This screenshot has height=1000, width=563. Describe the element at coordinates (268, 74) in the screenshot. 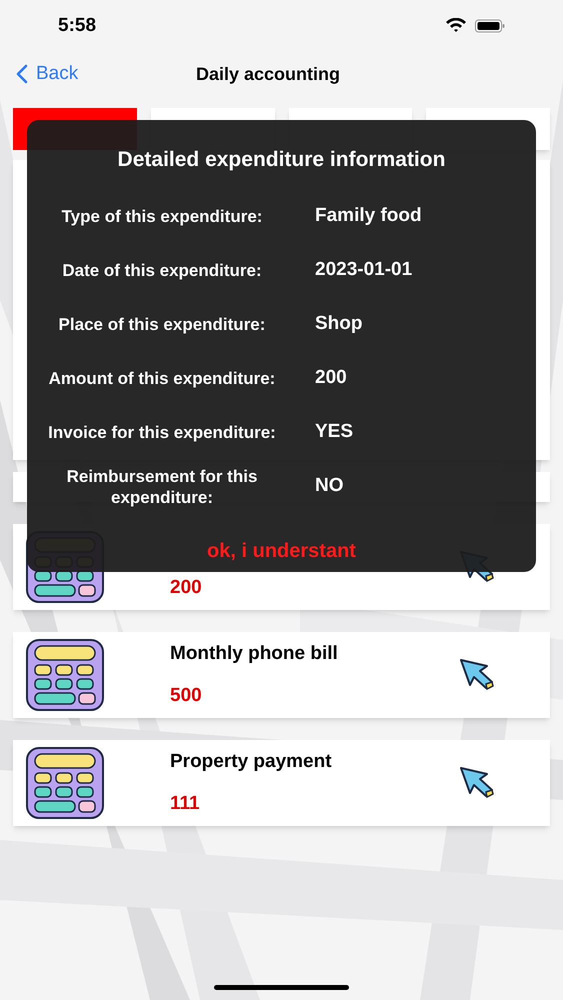

I see `screen-title: Daily accounting` at that location.